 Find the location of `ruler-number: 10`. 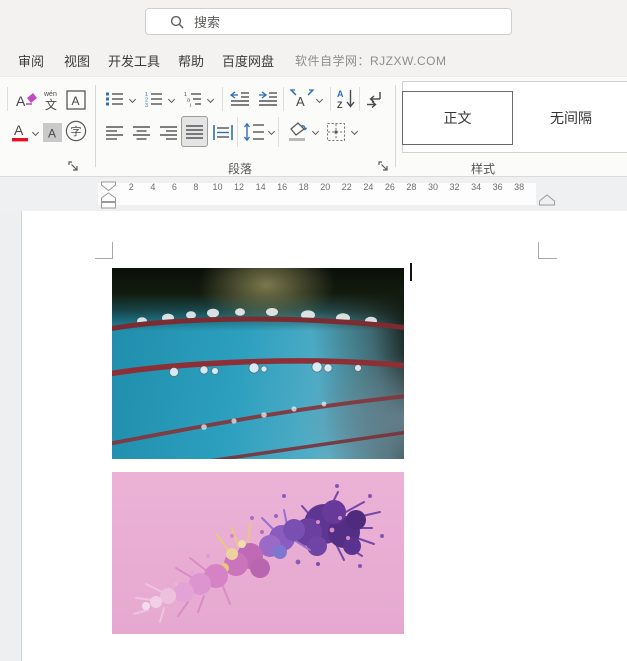

ruler-number: 10 is located at coordinates (217, 187).